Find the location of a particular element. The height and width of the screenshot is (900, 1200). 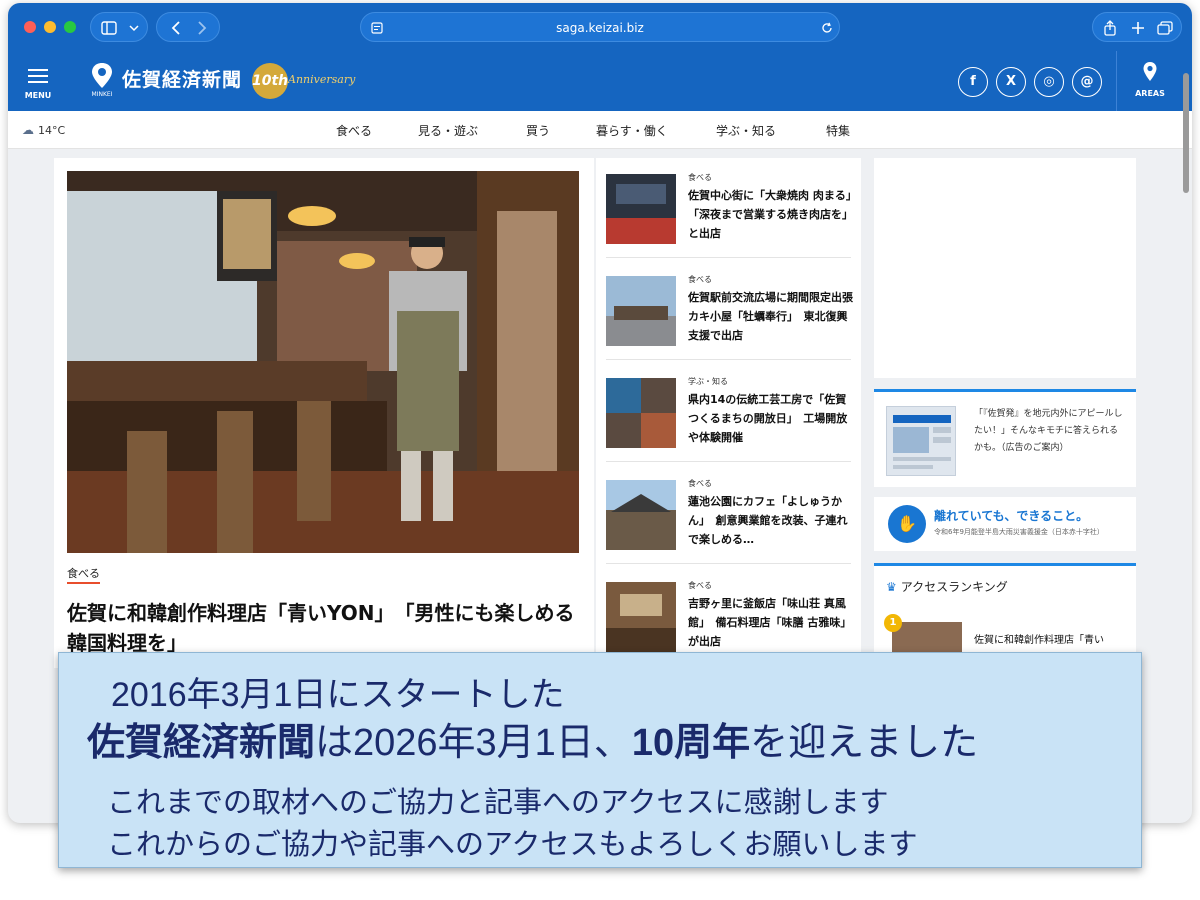

url-text: saga.keizai.biz is located at coordinates (600, 28).